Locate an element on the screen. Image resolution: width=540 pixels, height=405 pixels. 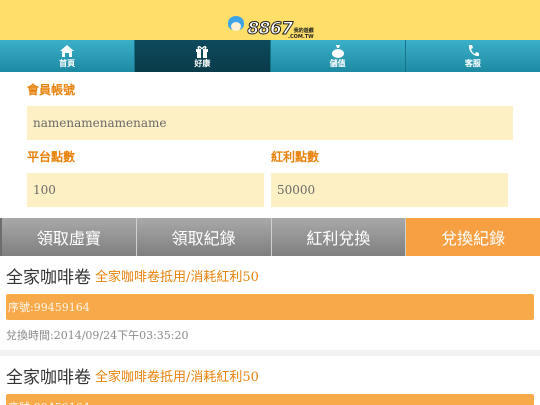
money-bag-icon is located at coordinates (338, 51).